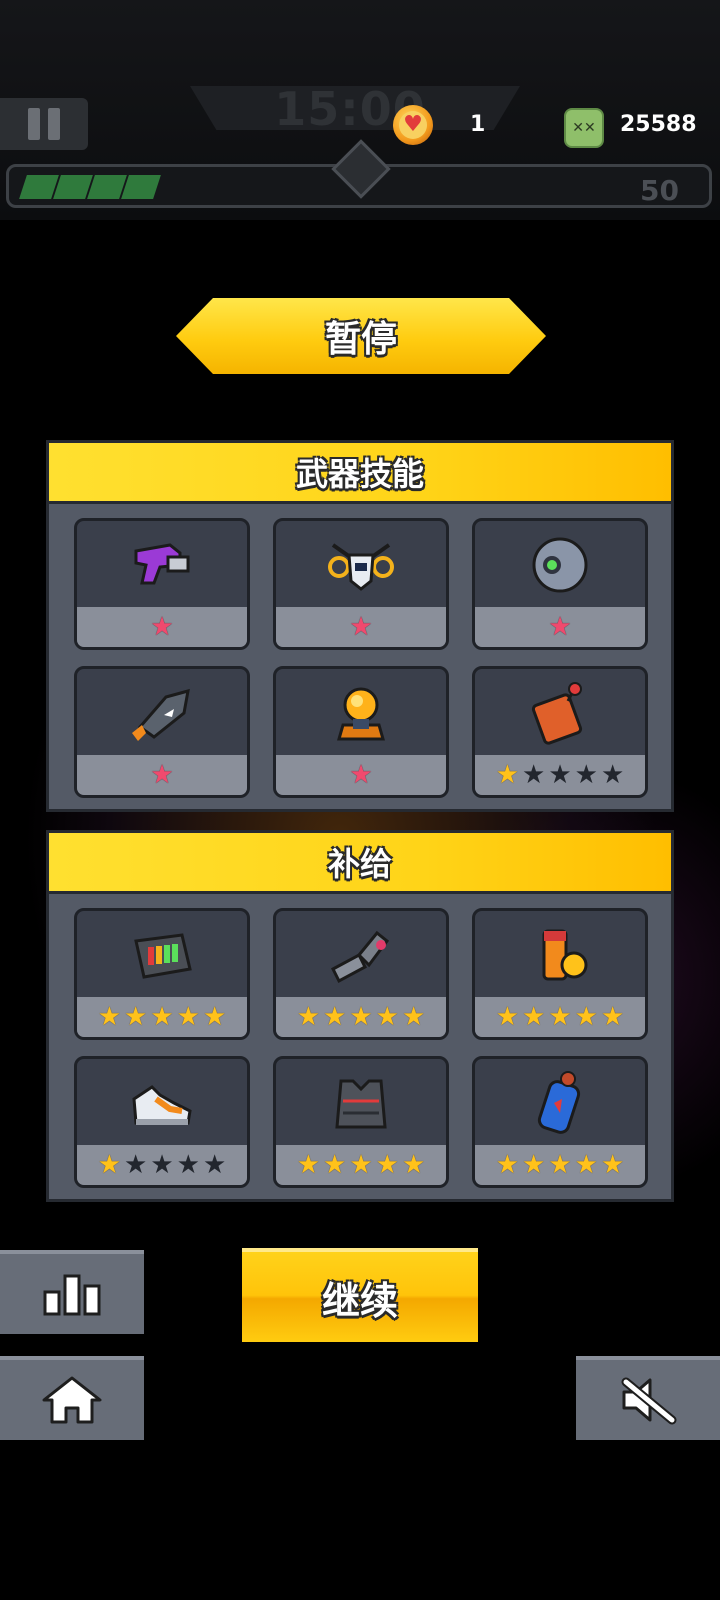 Image resolution: width=720 pixels, height=1600 pixels. What do you see at coordinates (359, 1300) in the screenshot?
I see `continue-label: 继续` at bounding box center [359, 1300].